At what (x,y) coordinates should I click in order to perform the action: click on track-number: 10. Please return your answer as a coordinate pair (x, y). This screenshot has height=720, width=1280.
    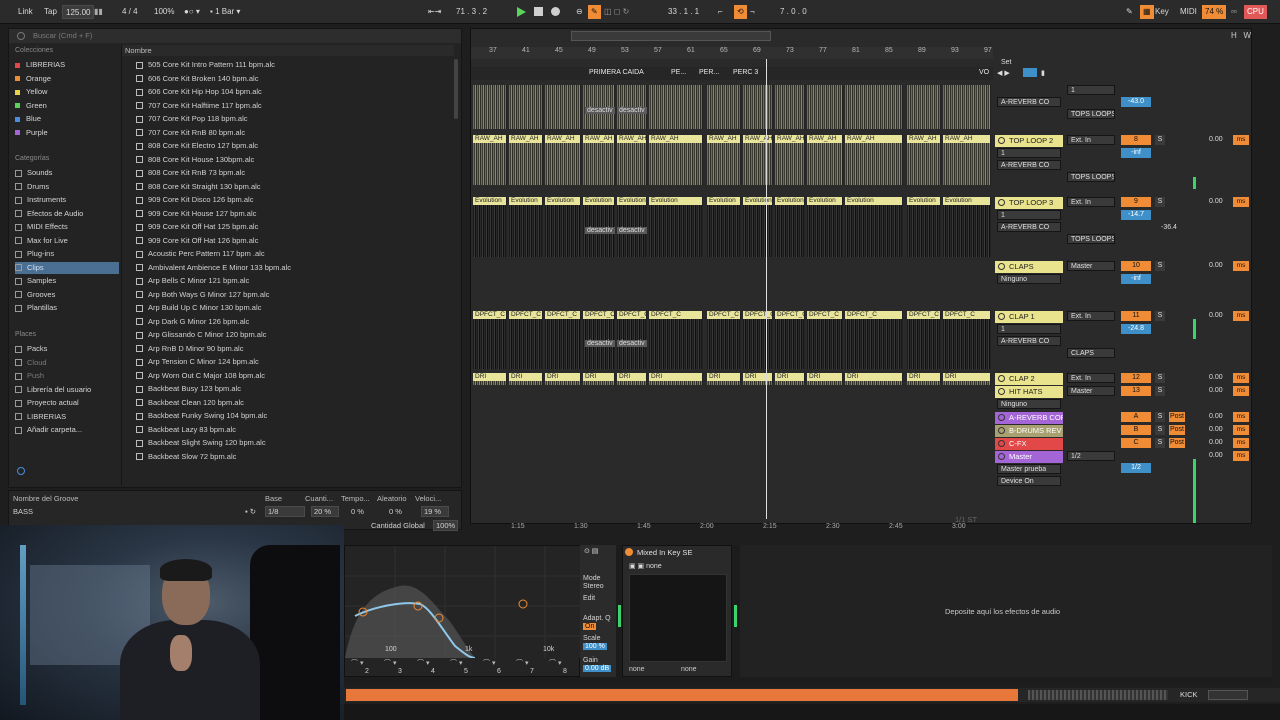
    Looking at the image, I should click on (1136, 266).